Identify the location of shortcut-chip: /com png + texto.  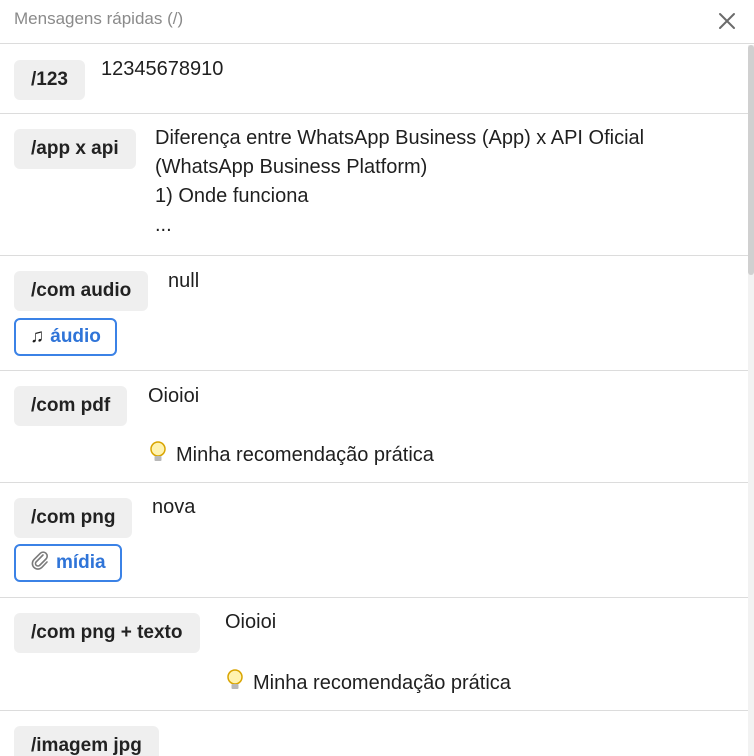
(107, 633).